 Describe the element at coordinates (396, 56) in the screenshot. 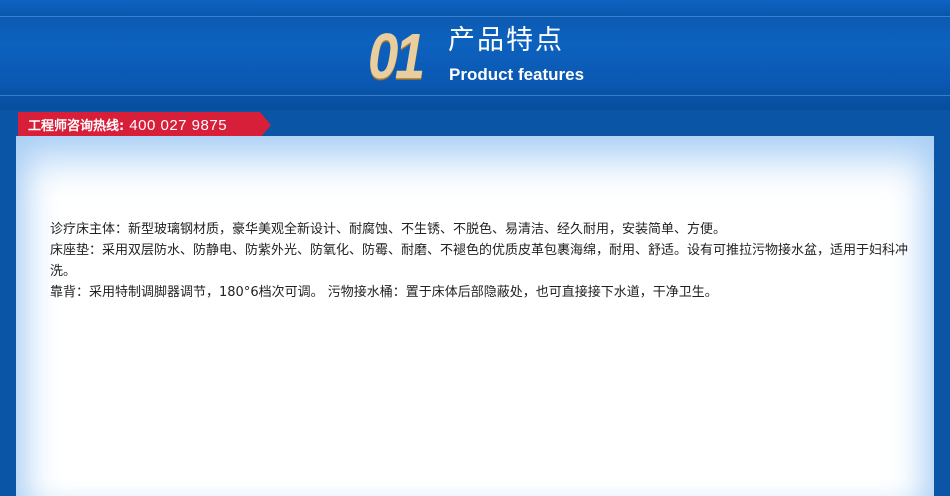

I see `section-number: 01` at that location.